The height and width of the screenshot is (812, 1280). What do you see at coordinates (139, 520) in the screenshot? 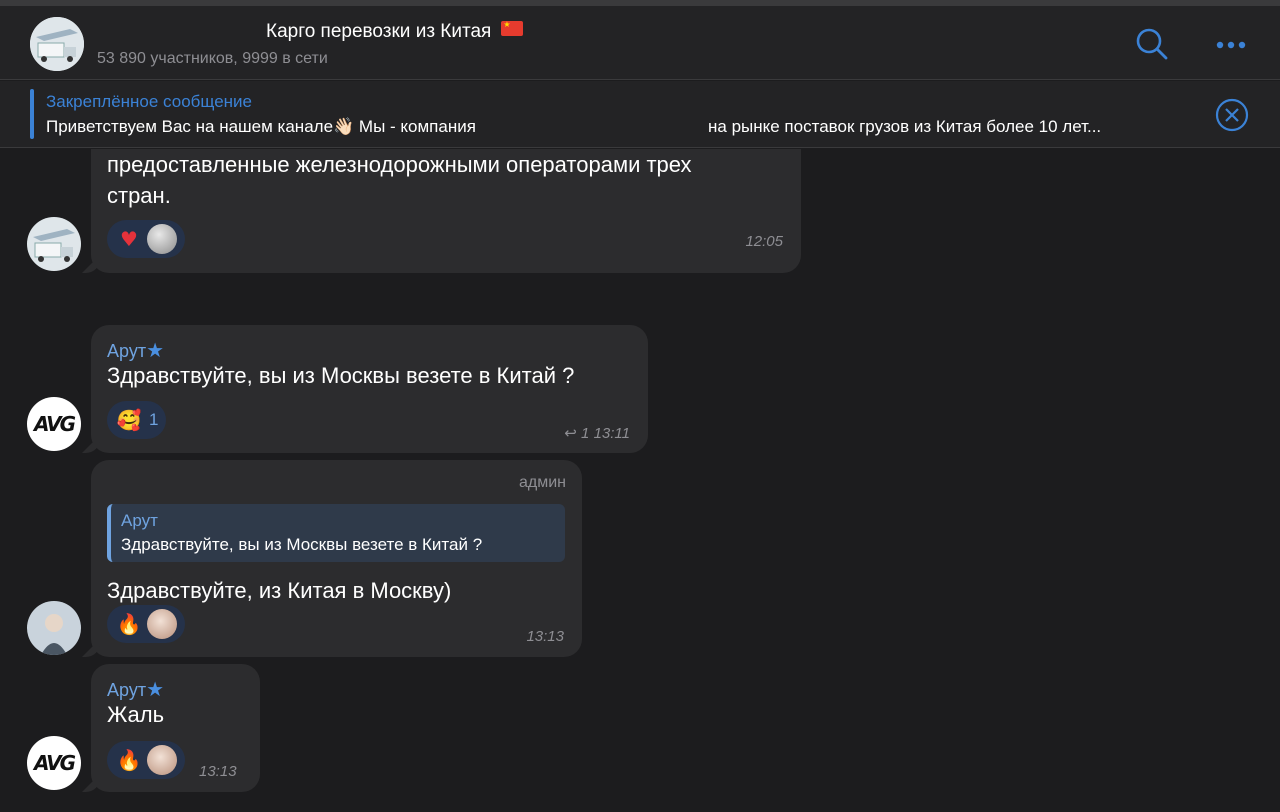
I see `quote-sender: Арут` at bounding box center [139, 520].